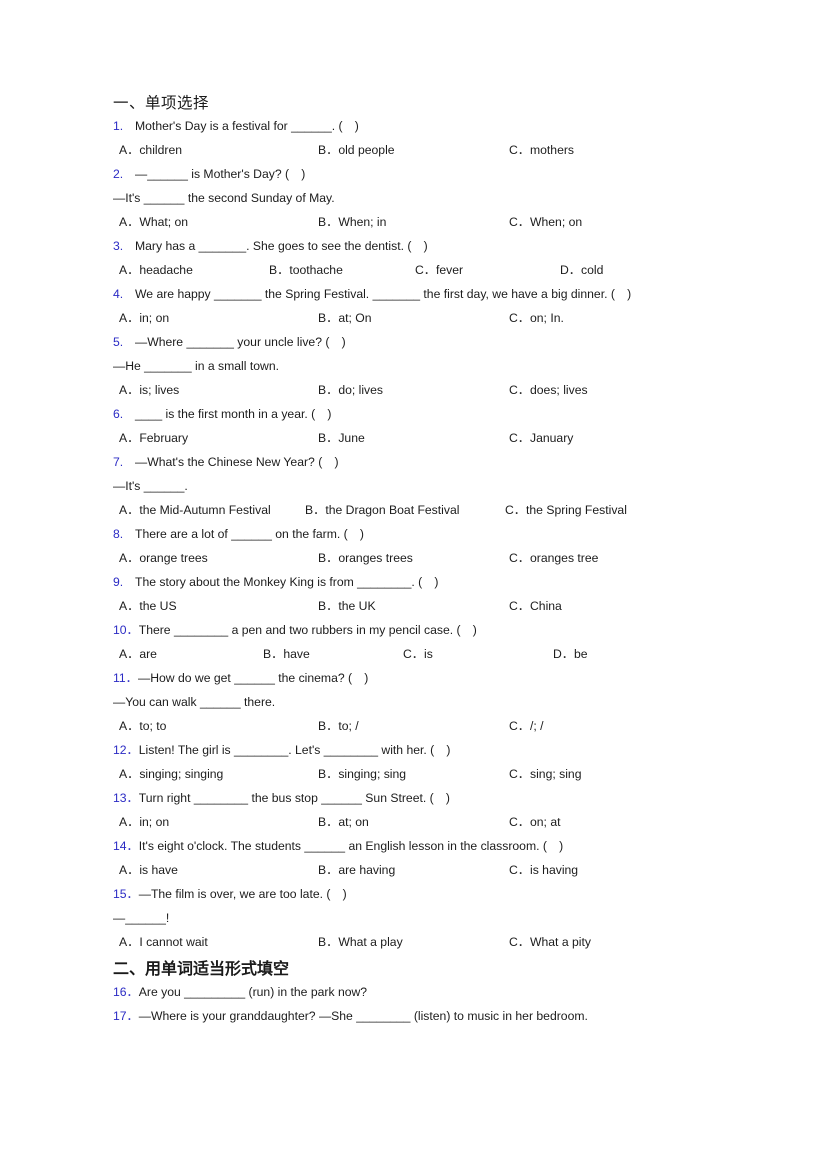  I want to click on option-8-a: A．orange trees, so click(163, 558).